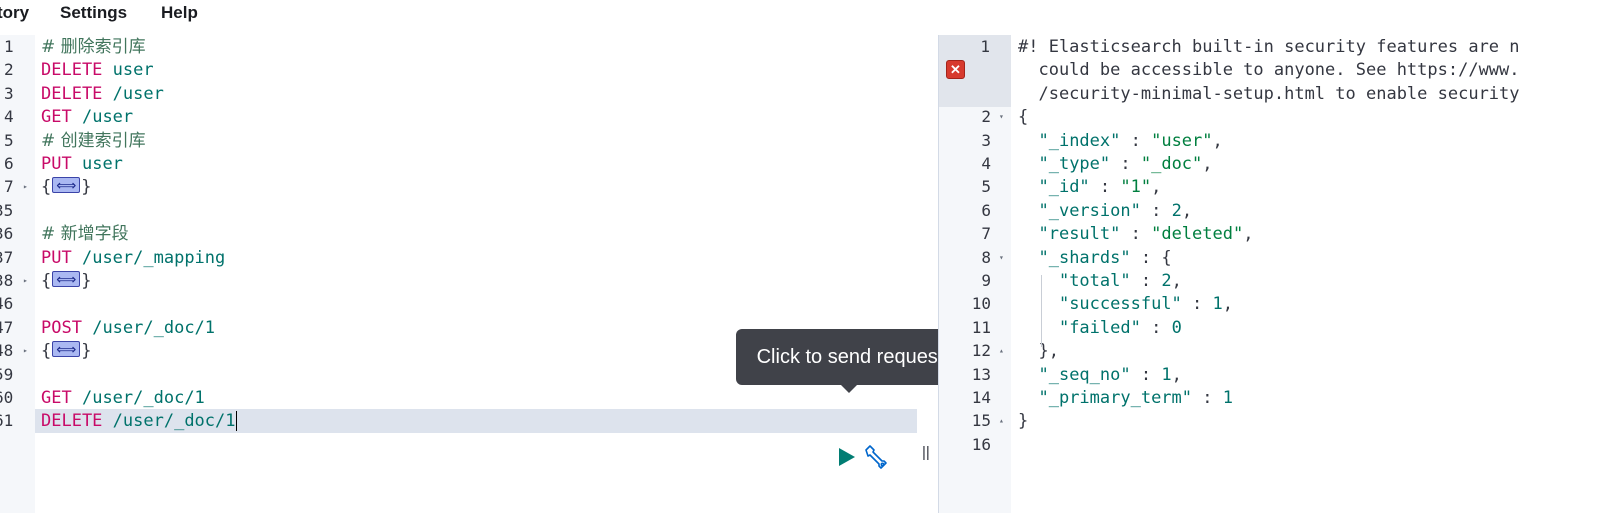  Describe the element at coordinates (9, 117) in the screenshot. I see `line-number: 4` at that location.